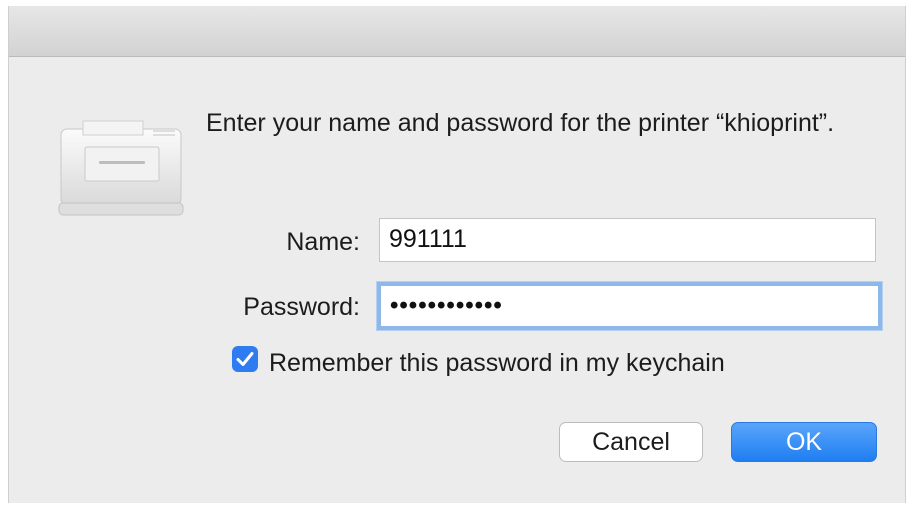  What do you see at coordinates (631, 442) in the screenshot?
I see `cancel-button: Cancel` at bounding box center [631, 442].